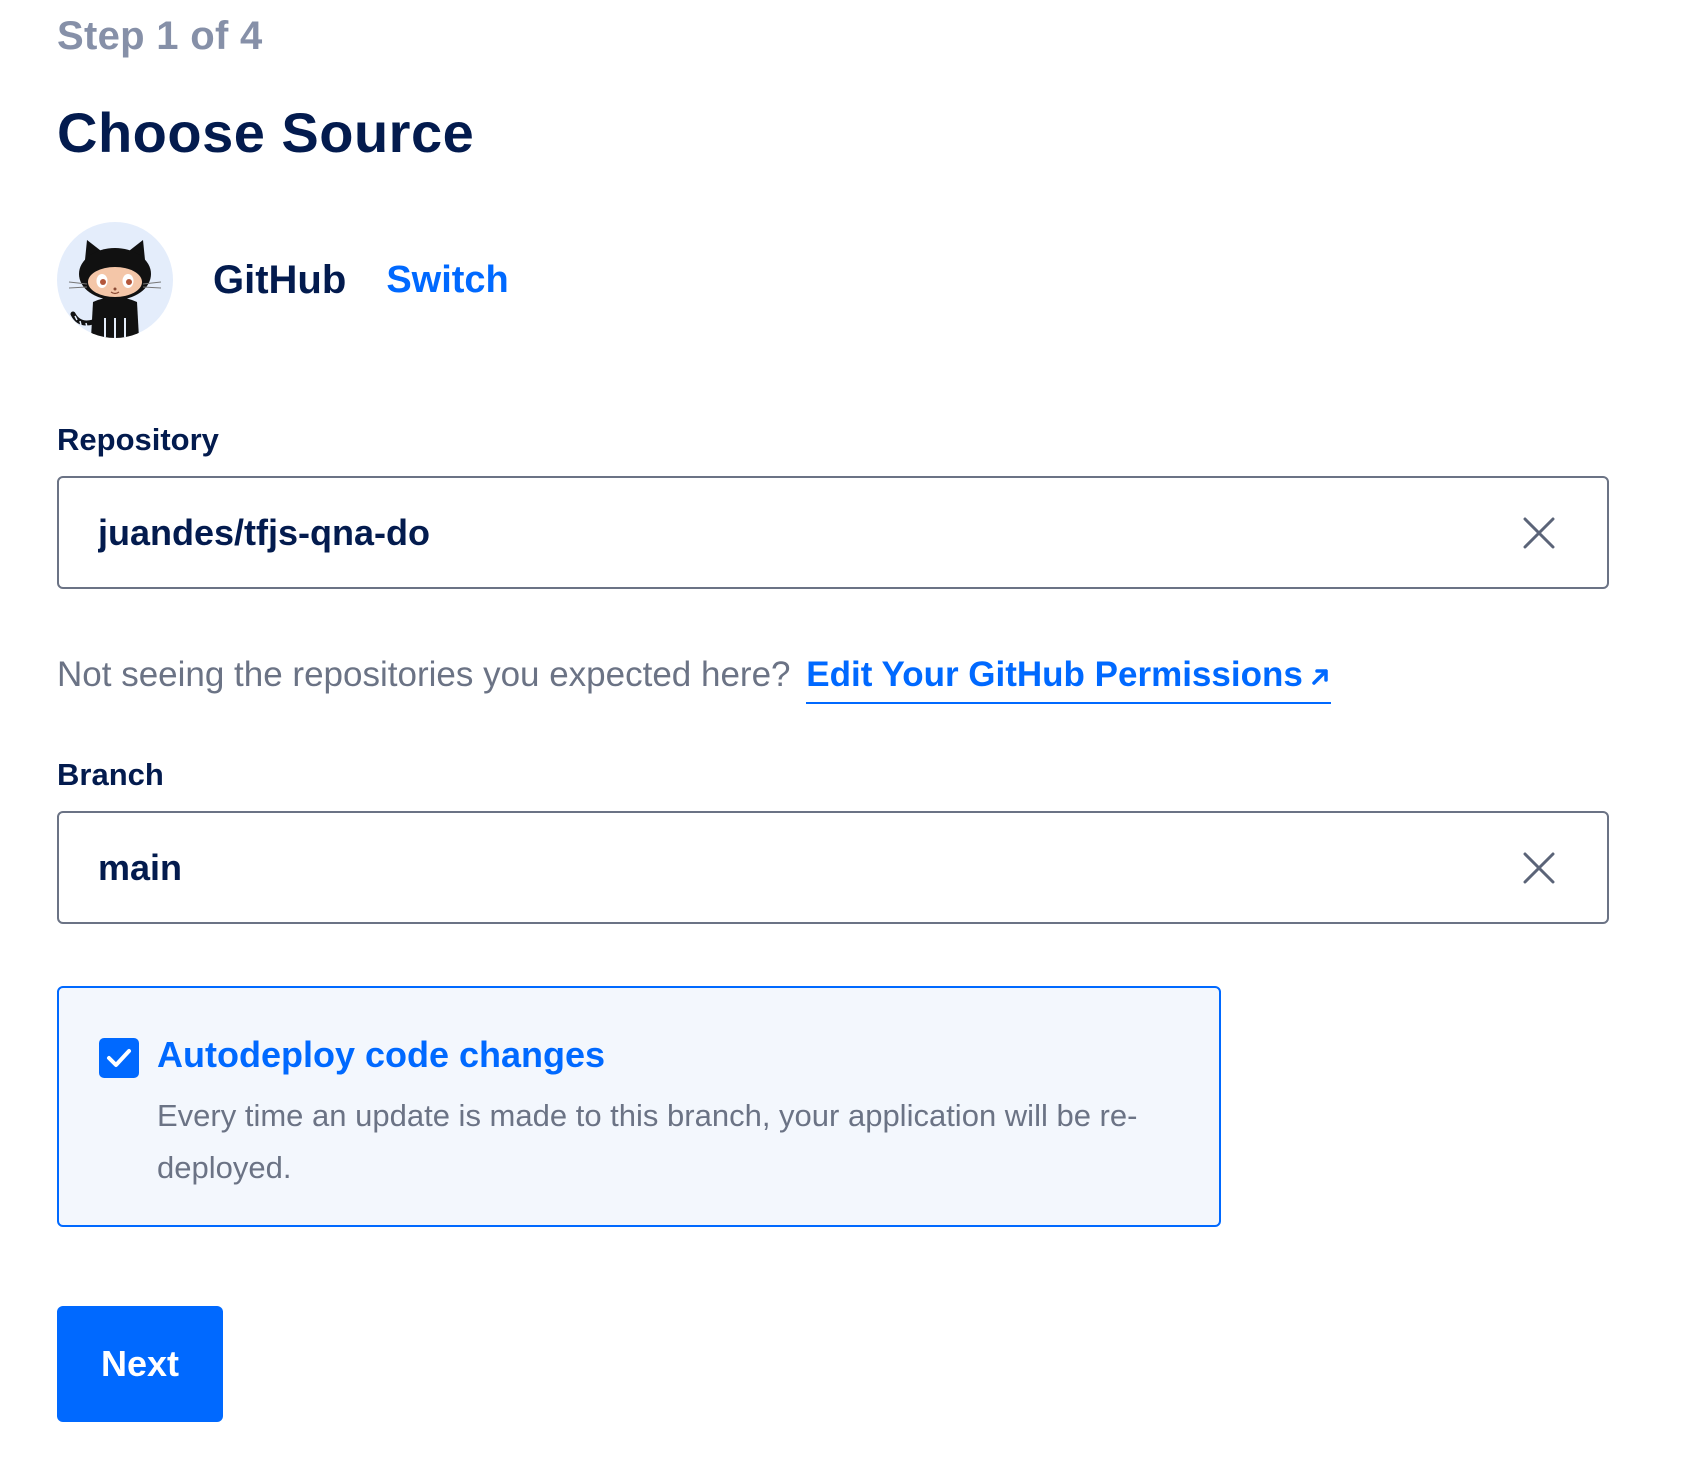 The image size is (1692, 1480). What do you see at coordinates (138, 439) in the screenshot?
I see `repository-label: Repository` at bounding box center [138, 439].